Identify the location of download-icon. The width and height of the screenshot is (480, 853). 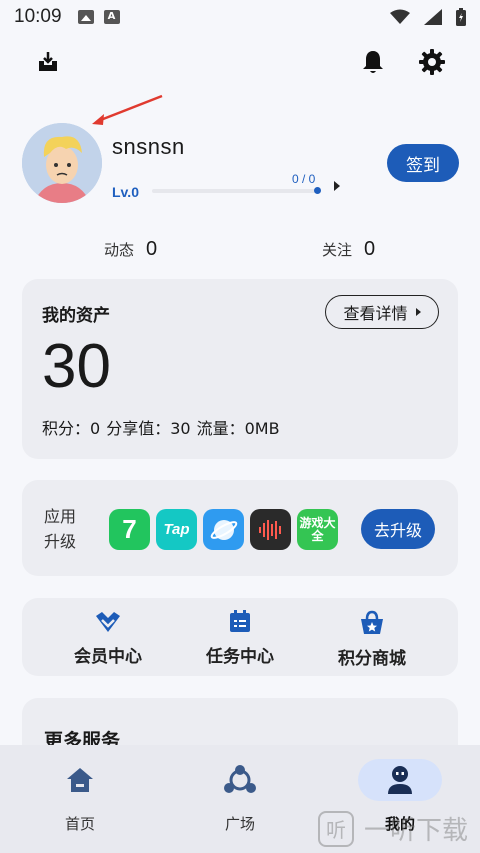
(48, 62).